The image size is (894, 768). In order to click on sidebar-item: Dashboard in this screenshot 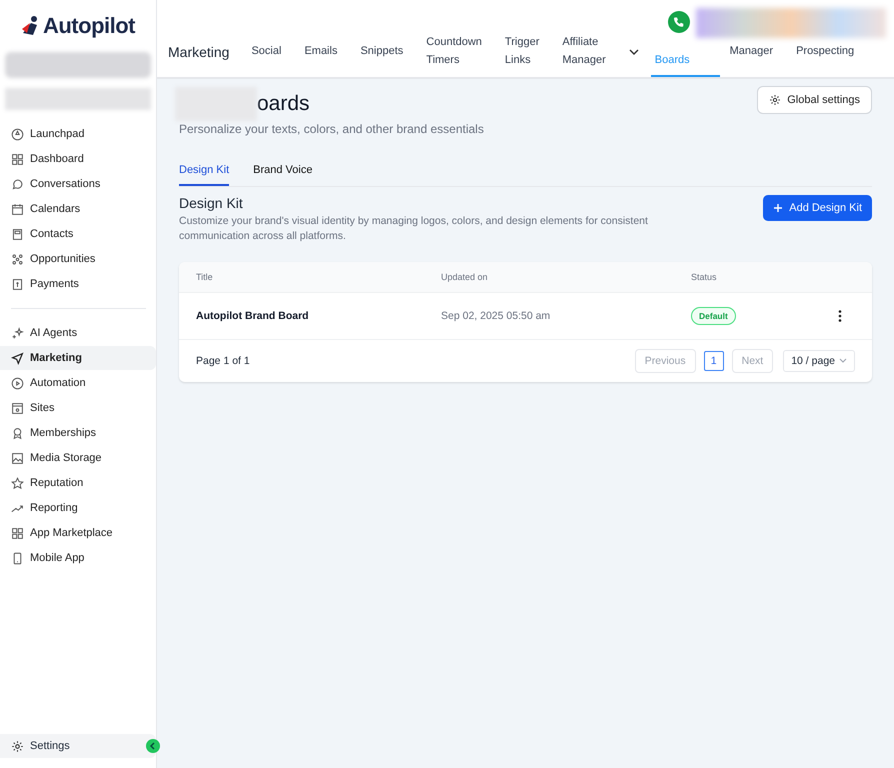, I will do `click(78, 159)`.